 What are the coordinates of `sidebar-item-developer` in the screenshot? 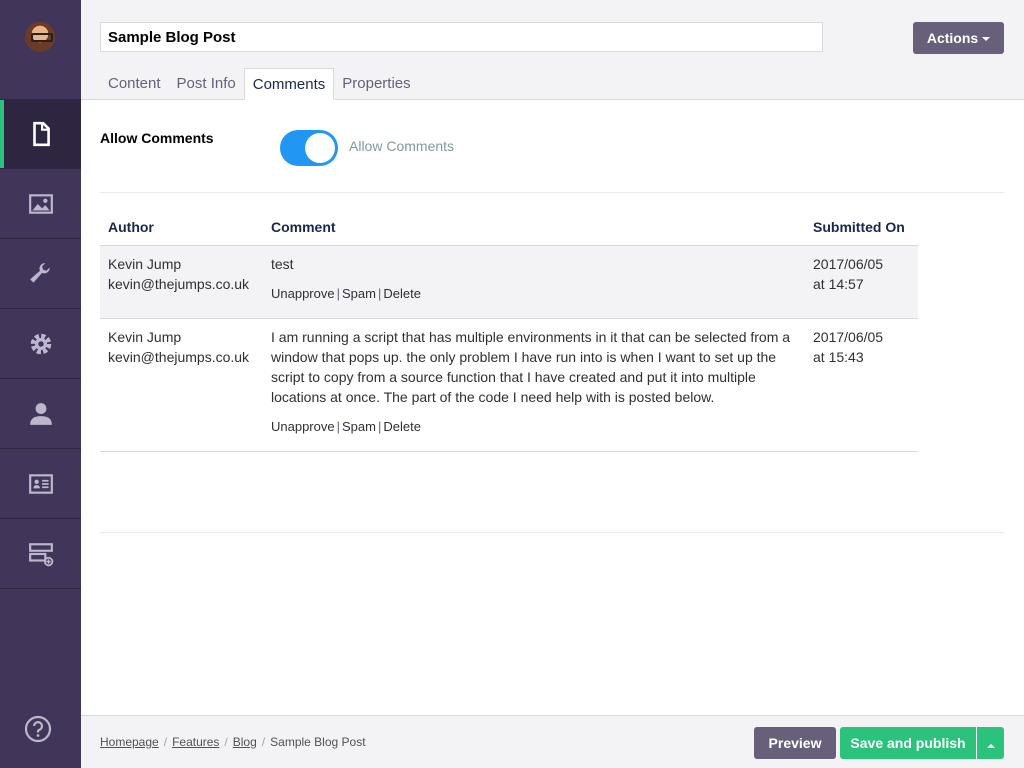 It's located at (40, 344).